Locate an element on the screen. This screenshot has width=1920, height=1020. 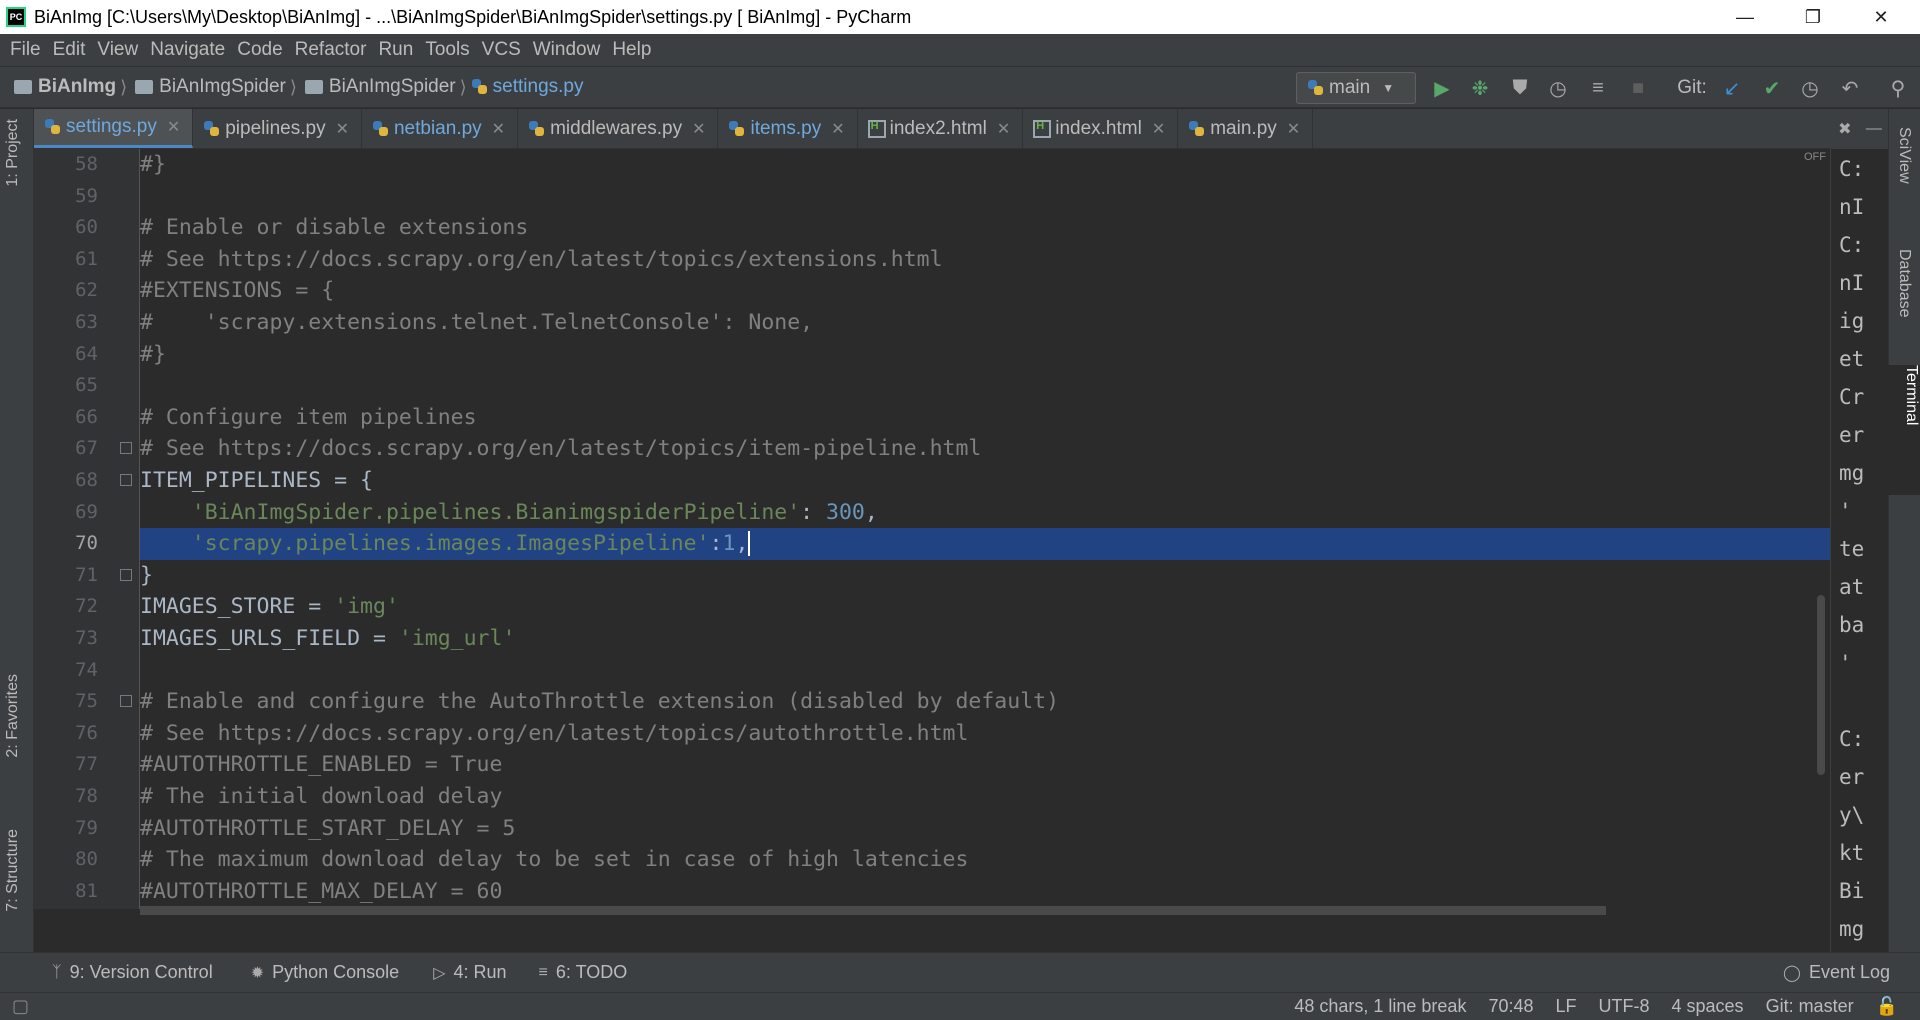
tab-pipelines: pipelines.py ✕ is located at coordinates (277, 128).